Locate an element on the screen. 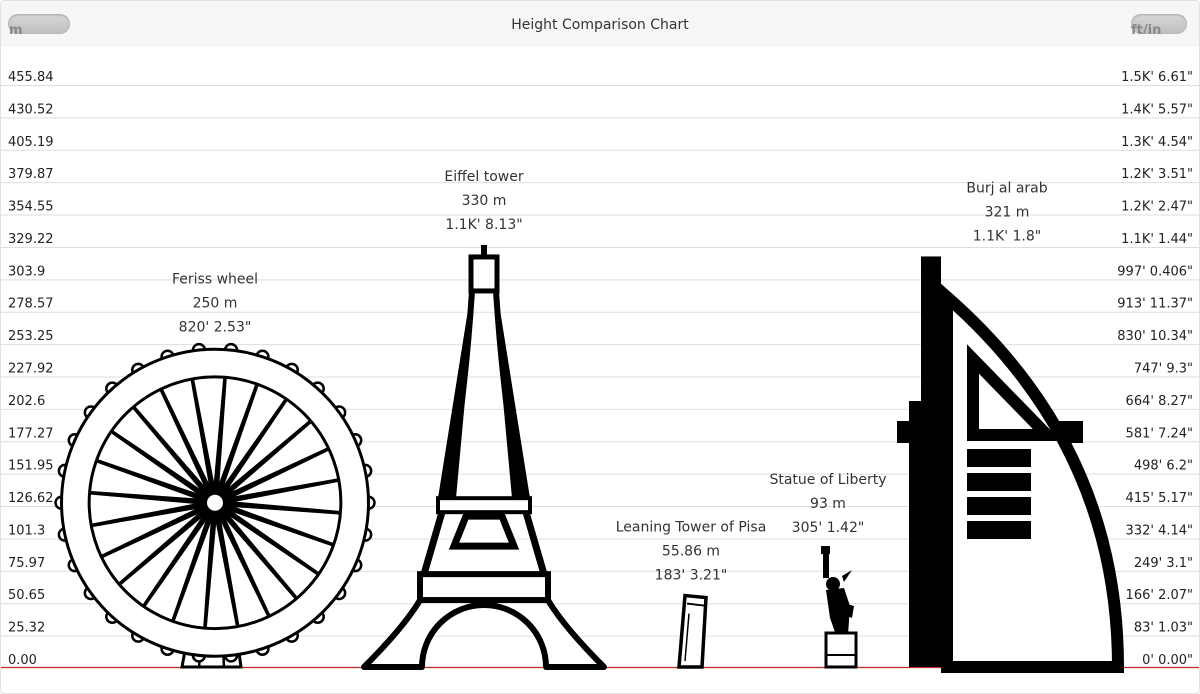  y-tick-label-ft: 249' 3.1" is located at coordinates (1163, 563).